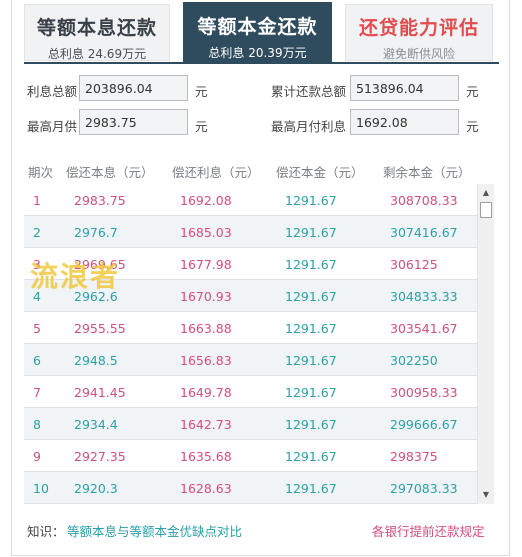  What do you see at coordinates (52, 91) in the screenshot?
I see `total-interest-label: 利息总额` at bounding box center [52, 91].